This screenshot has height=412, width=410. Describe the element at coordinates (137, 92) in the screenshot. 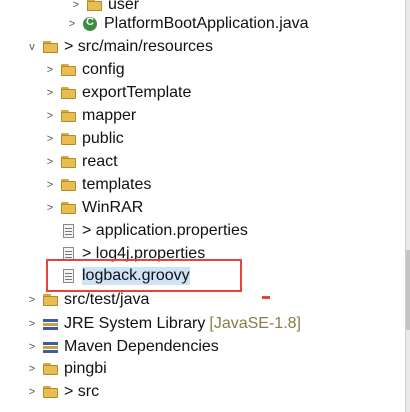

I see `tree-item-label: exportTemplate` at that location.